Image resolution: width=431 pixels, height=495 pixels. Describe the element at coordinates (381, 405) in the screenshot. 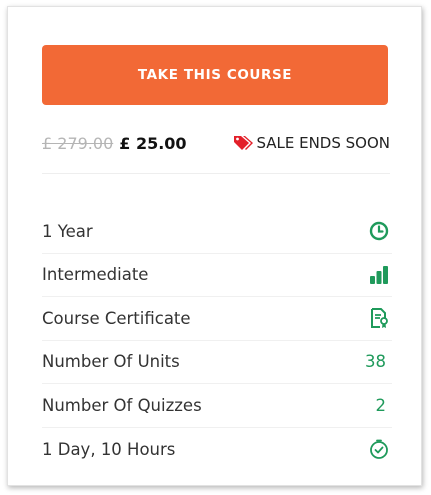

I see `quizzes-count: 2` at that location.